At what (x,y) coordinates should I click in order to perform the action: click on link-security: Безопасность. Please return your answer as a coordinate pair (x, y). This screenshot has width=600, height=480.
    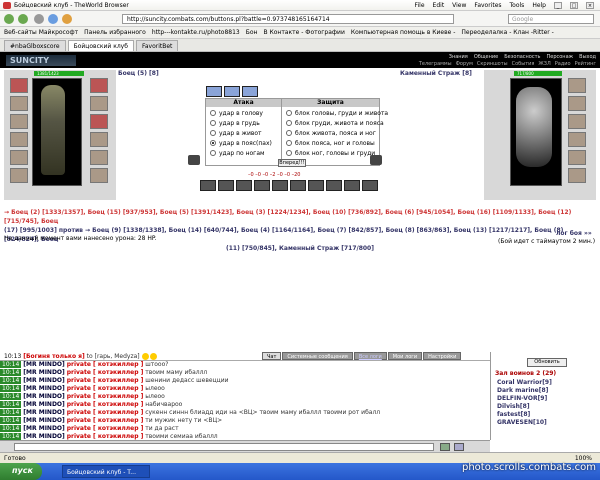
    Looking at the image, I should click on (522, 57).